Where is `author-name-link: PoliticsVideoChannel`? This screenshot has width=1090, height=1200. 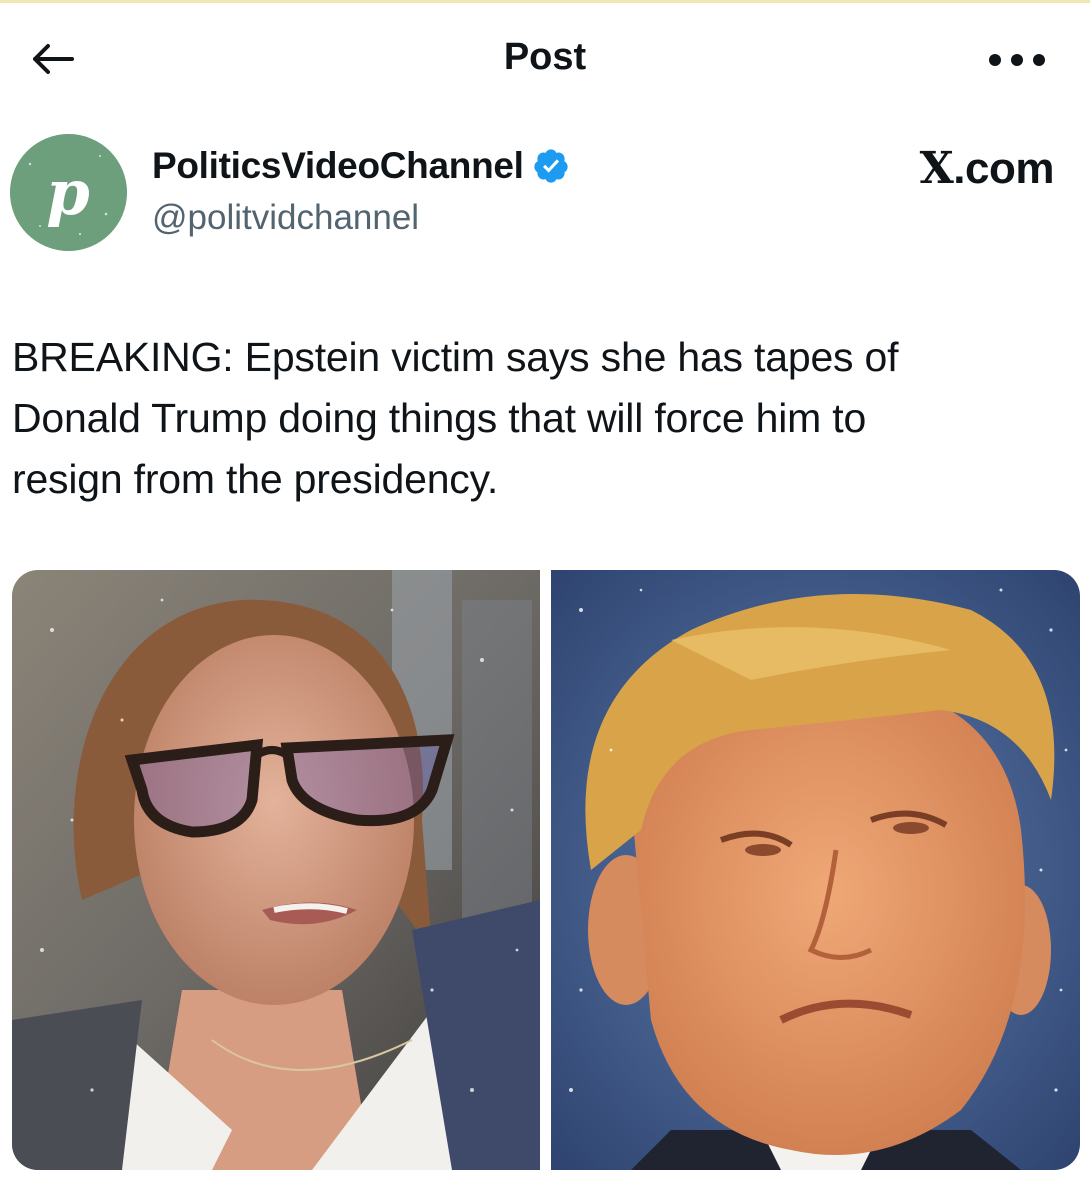
author-name-link: PoliticsVideoChannel is located at coordinates (361, 166).